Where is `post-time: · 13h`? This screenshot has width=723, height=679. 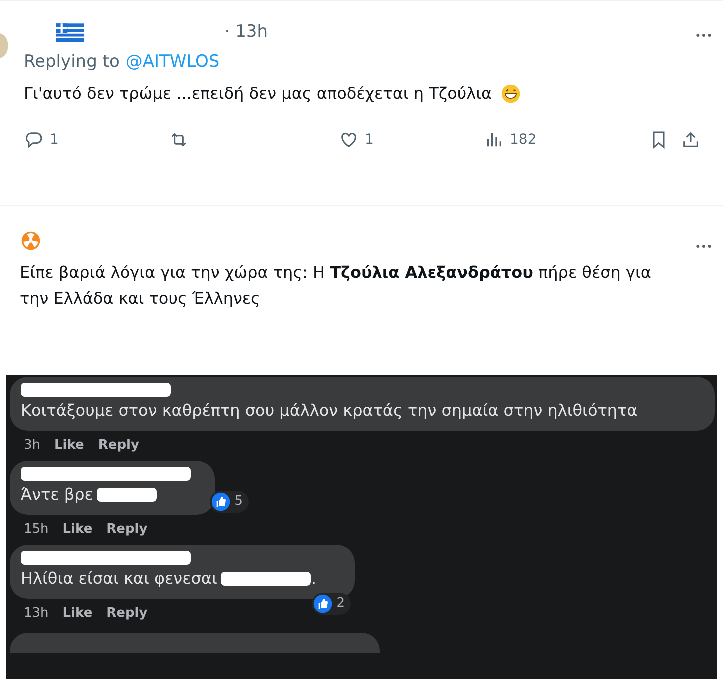 post-time: · 13h is located at coordinates (246, 32).